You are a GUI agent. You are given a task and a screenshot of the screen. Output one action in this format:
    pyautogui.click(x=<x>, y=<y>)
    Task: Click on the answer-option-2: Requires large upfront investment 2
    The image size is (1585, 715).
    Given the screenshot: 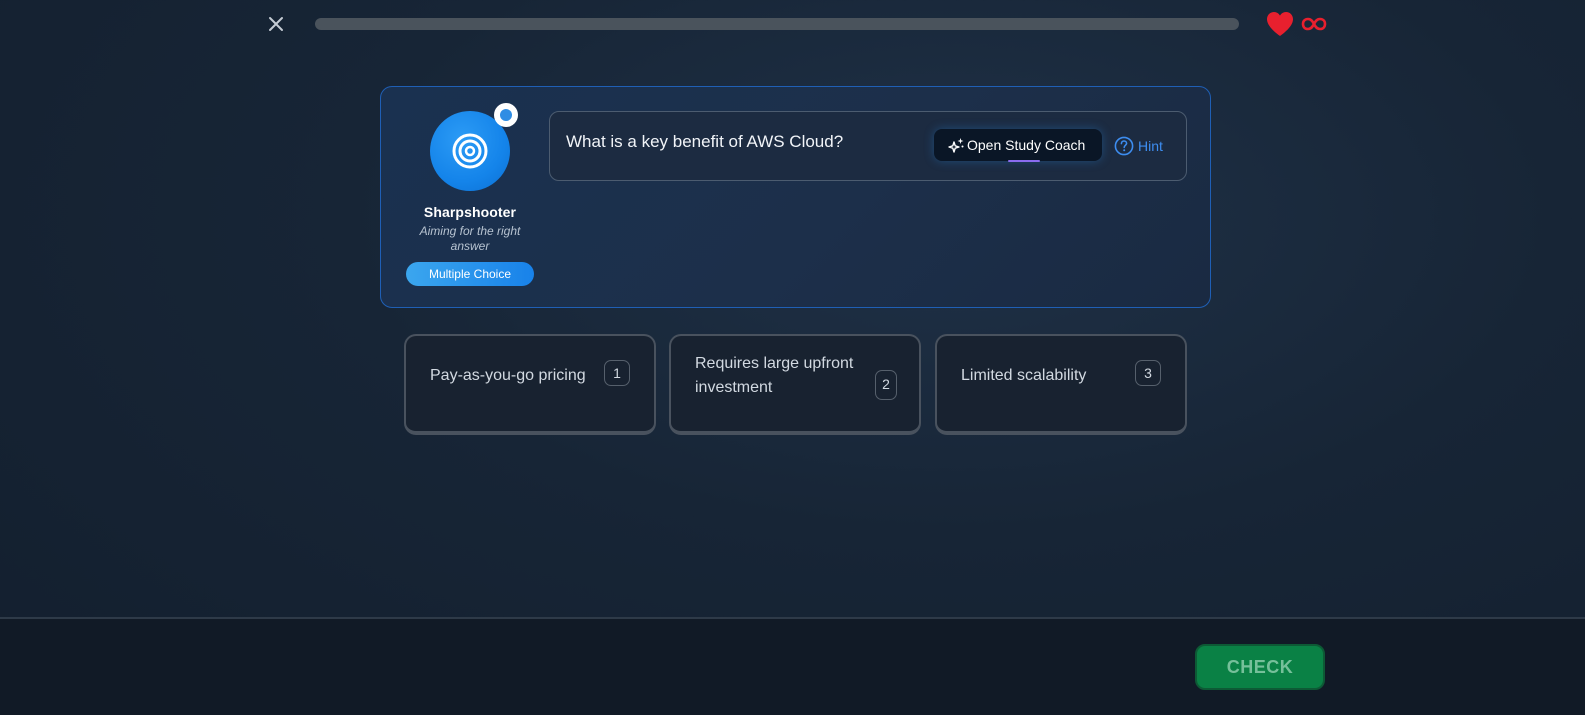 What is the action you would take?
    pyautogui.click(x=795, y=384)
    